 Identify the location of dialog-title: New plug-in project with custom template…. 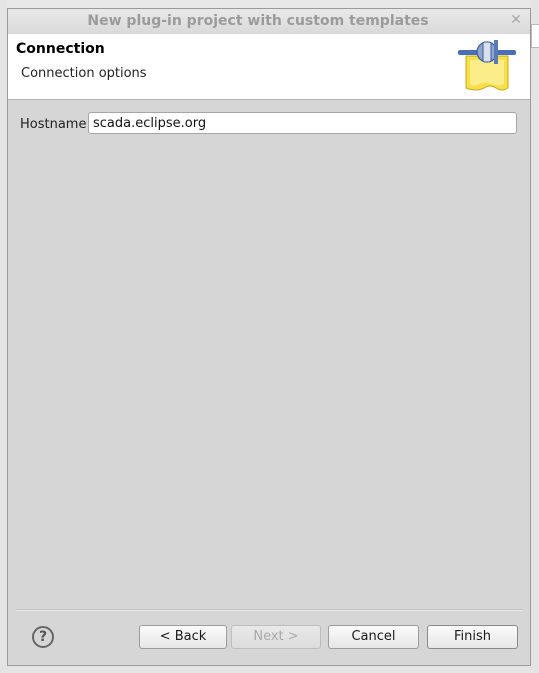
(258, 21).